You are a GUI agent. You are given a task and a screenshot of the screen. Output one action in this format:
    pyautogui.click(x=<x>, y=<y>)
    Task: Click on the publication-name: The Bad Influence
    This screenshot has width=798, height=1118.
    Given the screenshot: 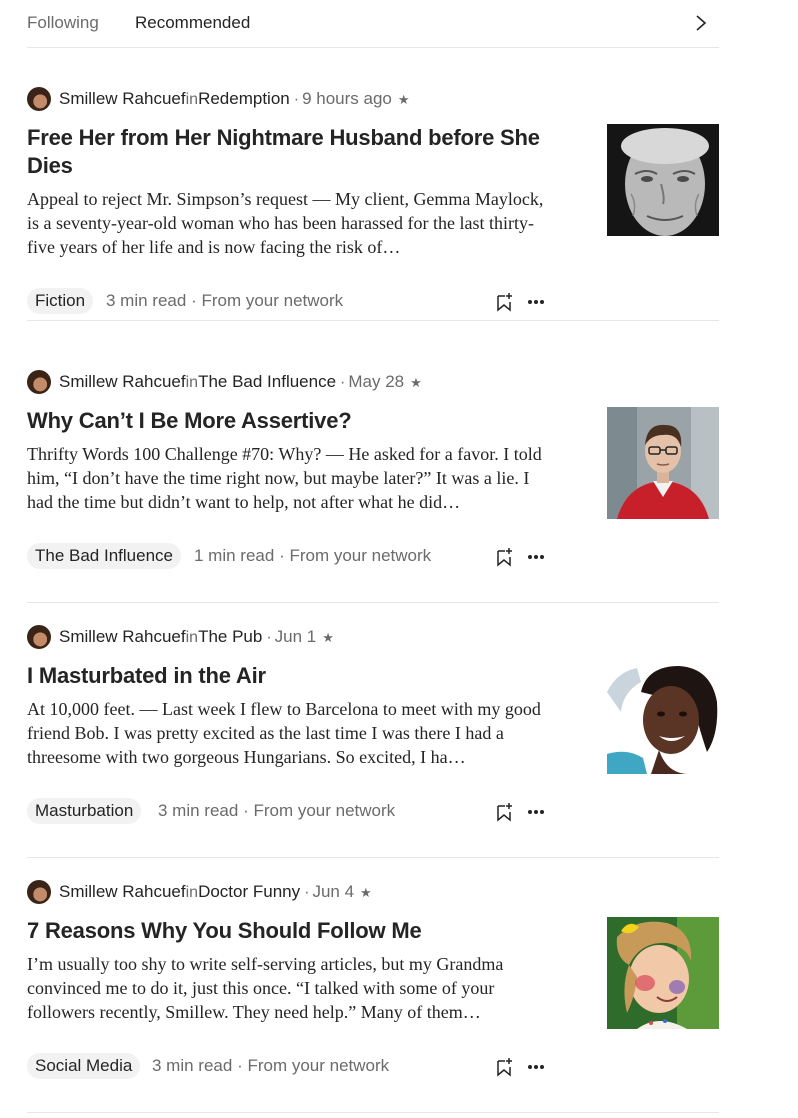 What is the action you would take?
    pyautogui.click(x=267, y=381)
    